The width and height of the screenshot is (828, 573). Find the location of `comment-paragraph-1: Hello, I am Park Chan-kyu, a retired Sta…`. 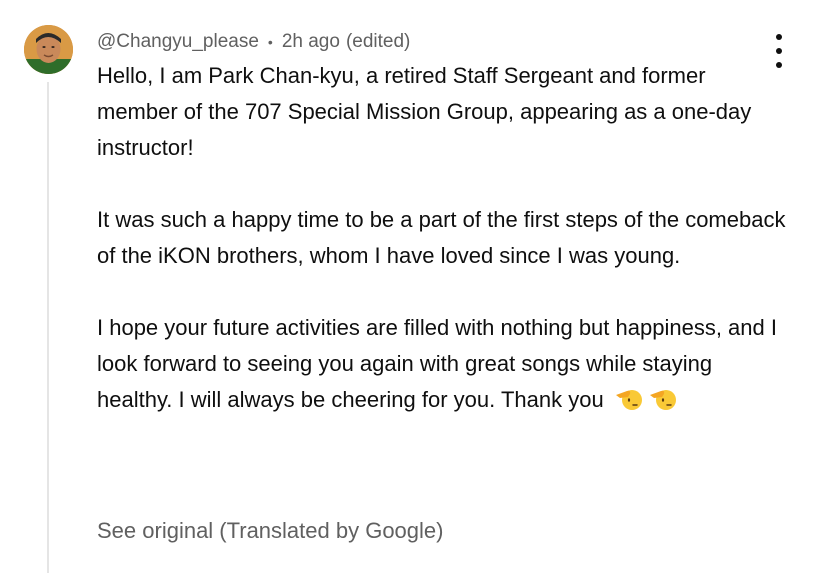

comment-paragraph-1: Hello, I am Park Chan-kyu, a retired Sta… is located at coordinates (424, 111).